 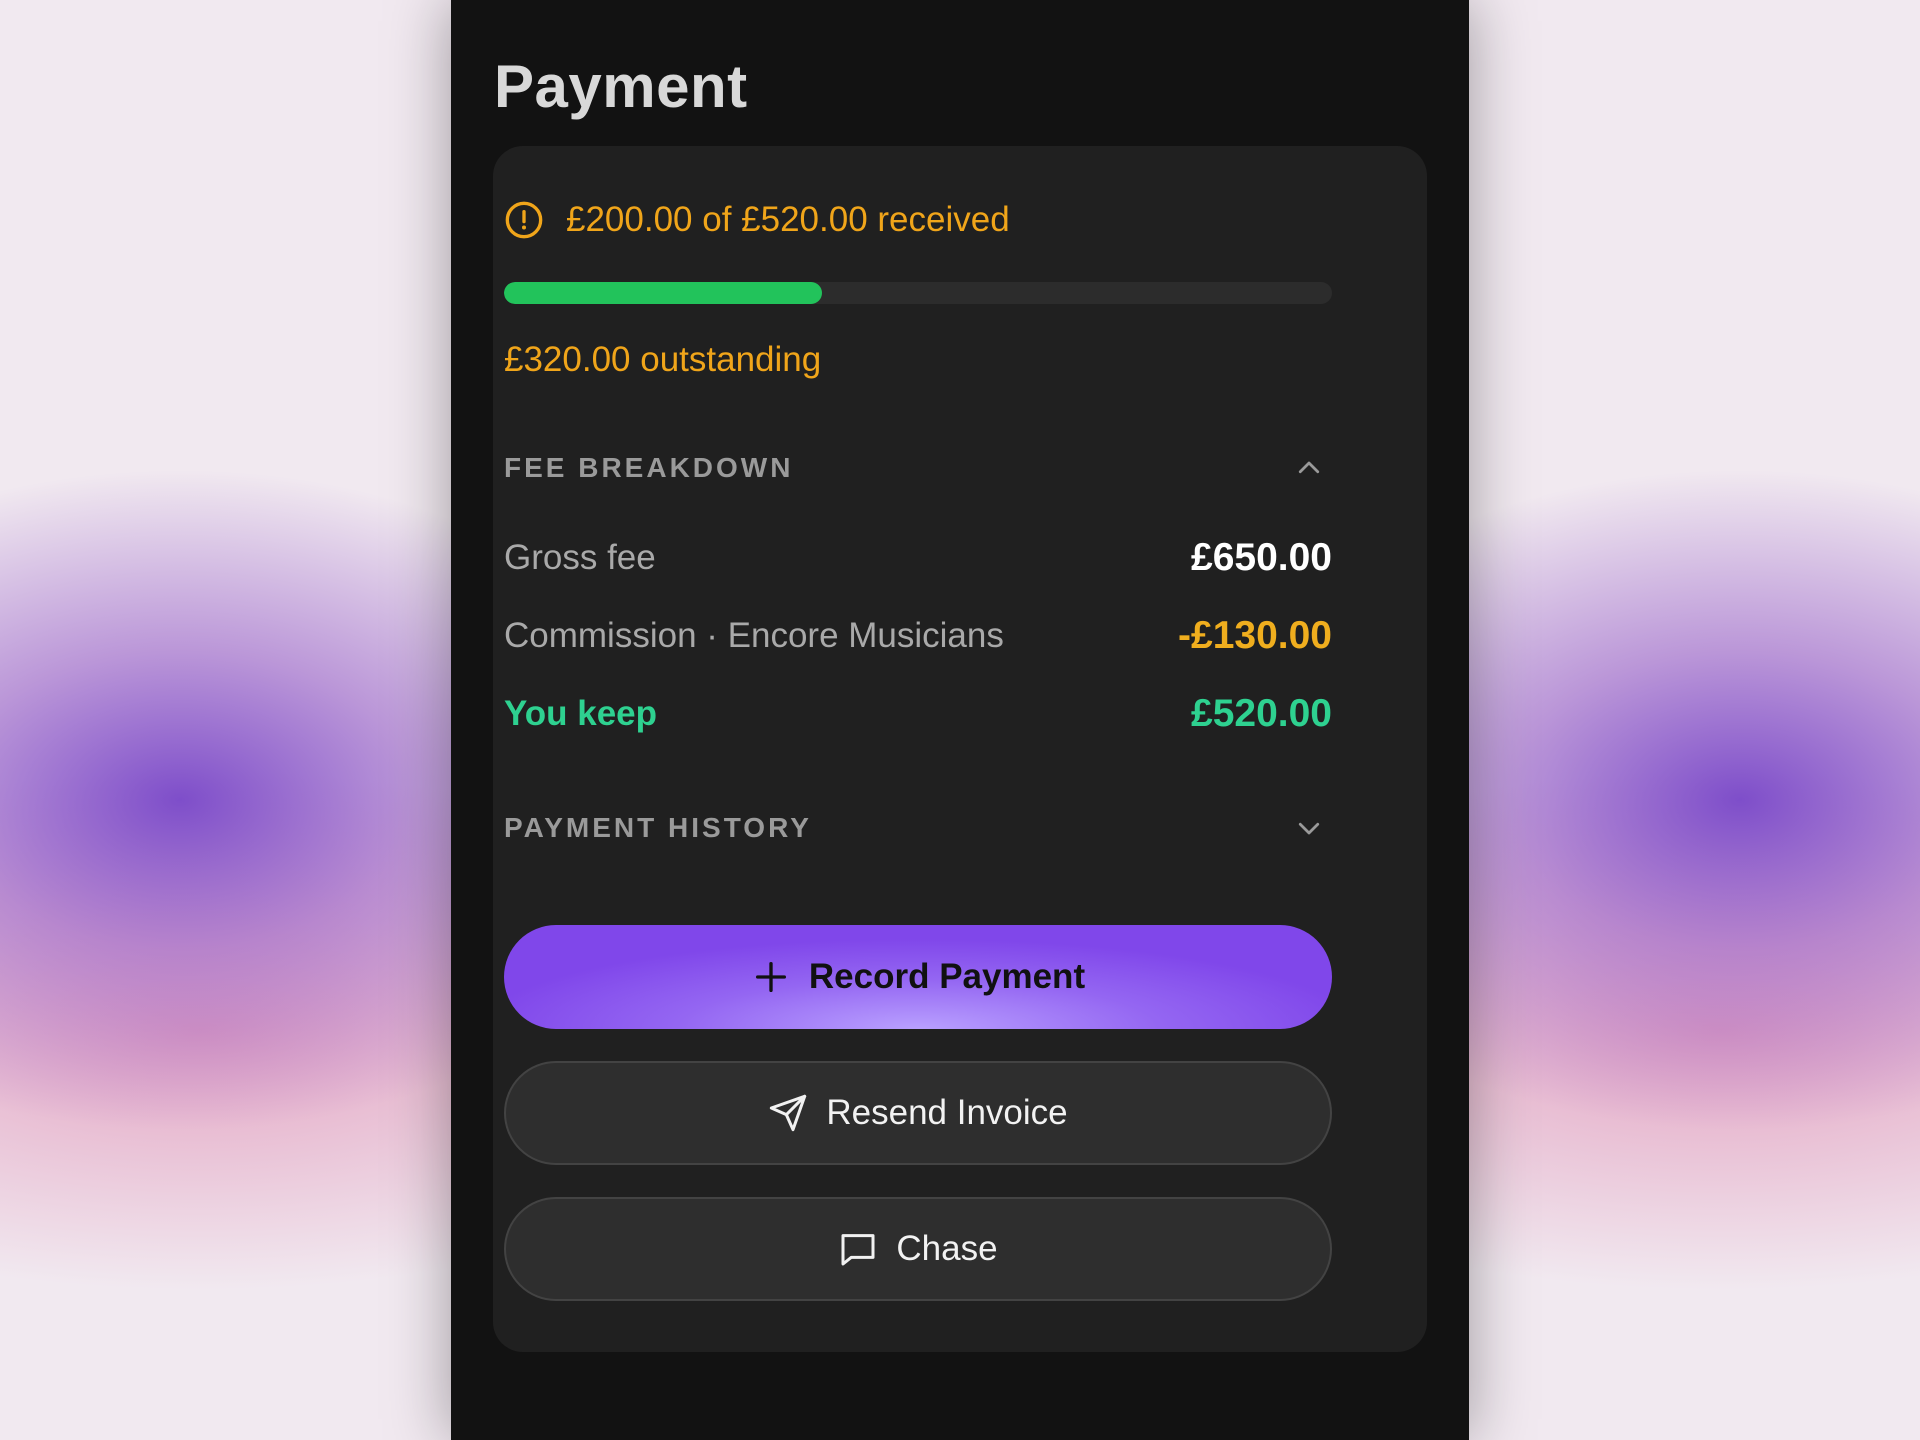 What do you see at coordinates (947, 1248) in the screenshot?
I see `chase-label: Chase` at bounding box center [947, 1248].